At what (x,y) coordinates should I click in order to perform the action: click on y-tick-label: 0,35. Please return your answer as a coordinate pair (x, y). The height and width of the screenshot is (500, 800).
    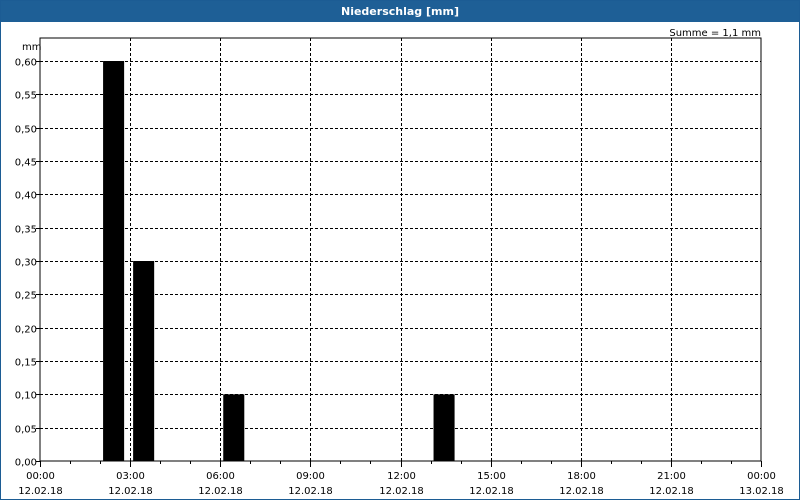
    Looking at the image, I should click on (26, 230).